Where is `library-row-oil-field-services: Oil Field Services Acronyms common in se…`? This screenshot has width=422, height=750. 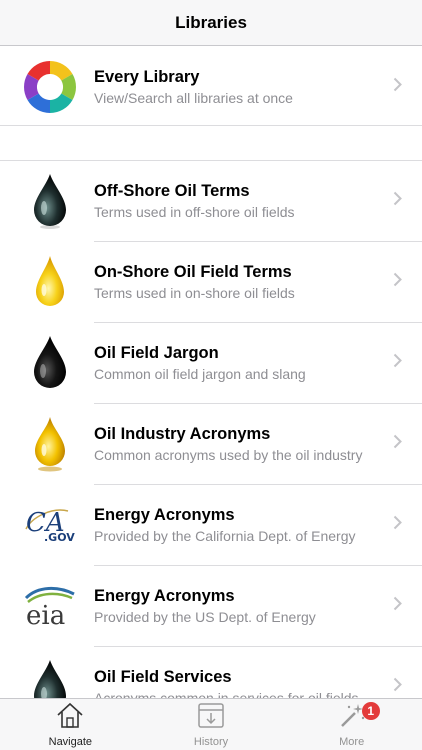 library-row-oil-field-services: Oil Field Services Acronyms common in se… is located at coordinates (211, 672).